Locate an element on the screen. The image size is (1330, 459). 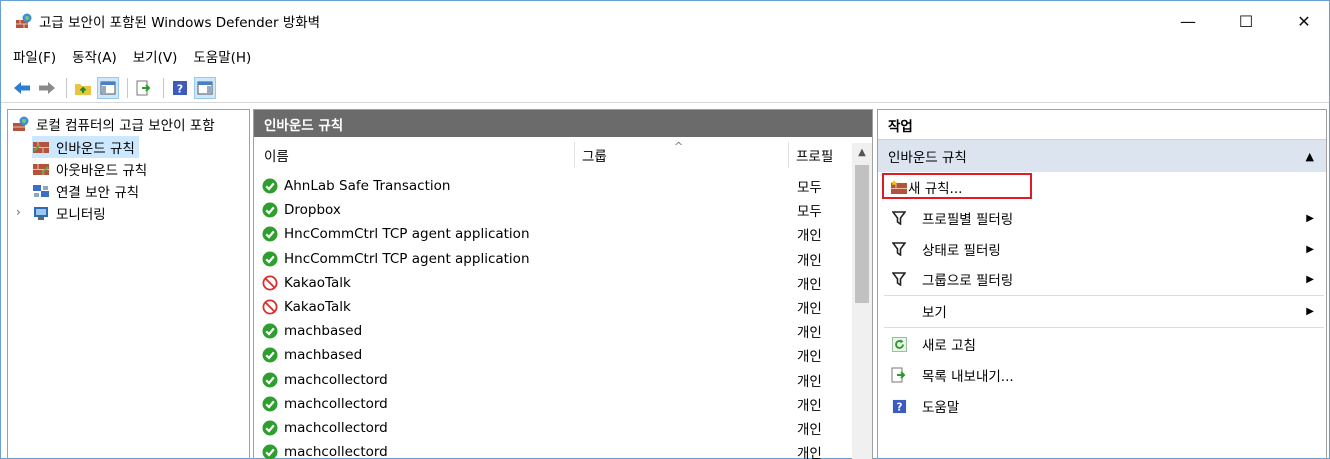
tree-item-inbound-rules: 인바운드 규칙 is located at coordinates (85, 147).